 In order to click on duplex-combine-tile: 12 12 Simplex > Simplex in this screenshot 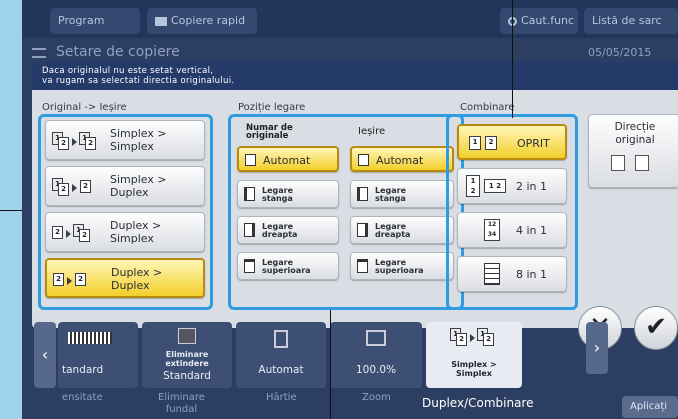, I will do `click(474, 355)`.